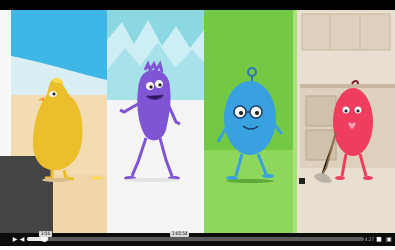 The image size is (395, 250). What do you see at coordinates (369, 239) in the screenshot?
I see `time-readout: 4:27` at bounding box center [369, 239].